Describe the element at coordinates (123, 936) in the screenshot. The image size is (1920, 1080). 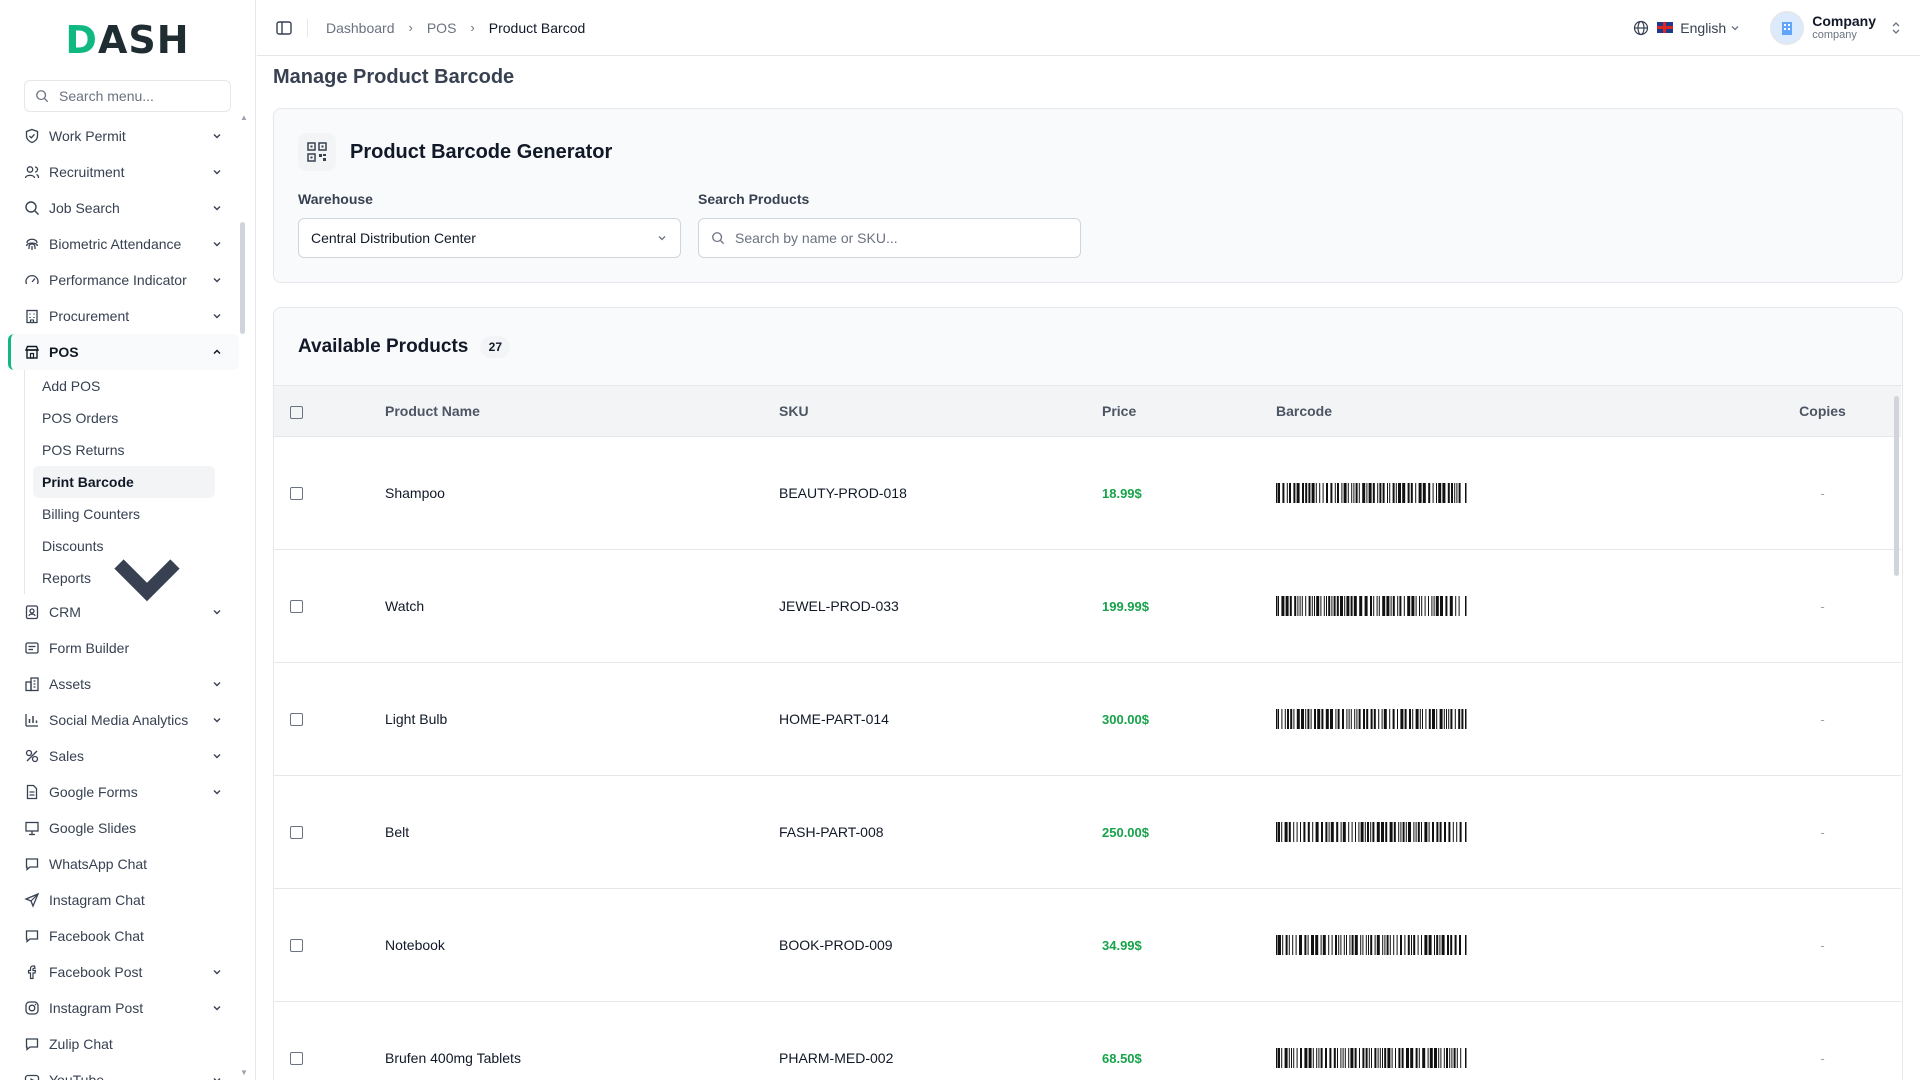
I see `sidebar-item-facebook-chat: Facebook Chat` at that location.